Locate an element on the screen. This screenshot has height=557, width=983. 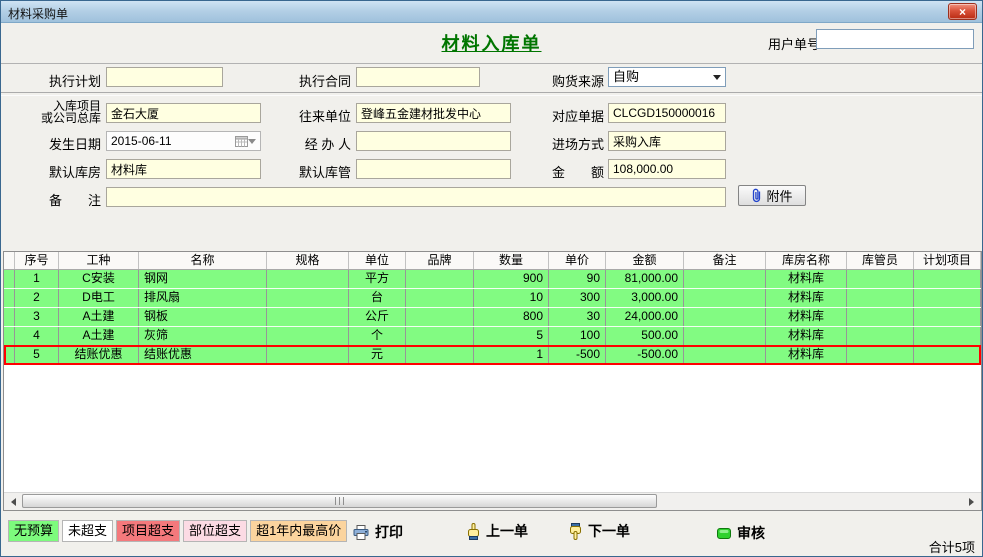
cell-qty: 900 is located at coordinates (511, 279).